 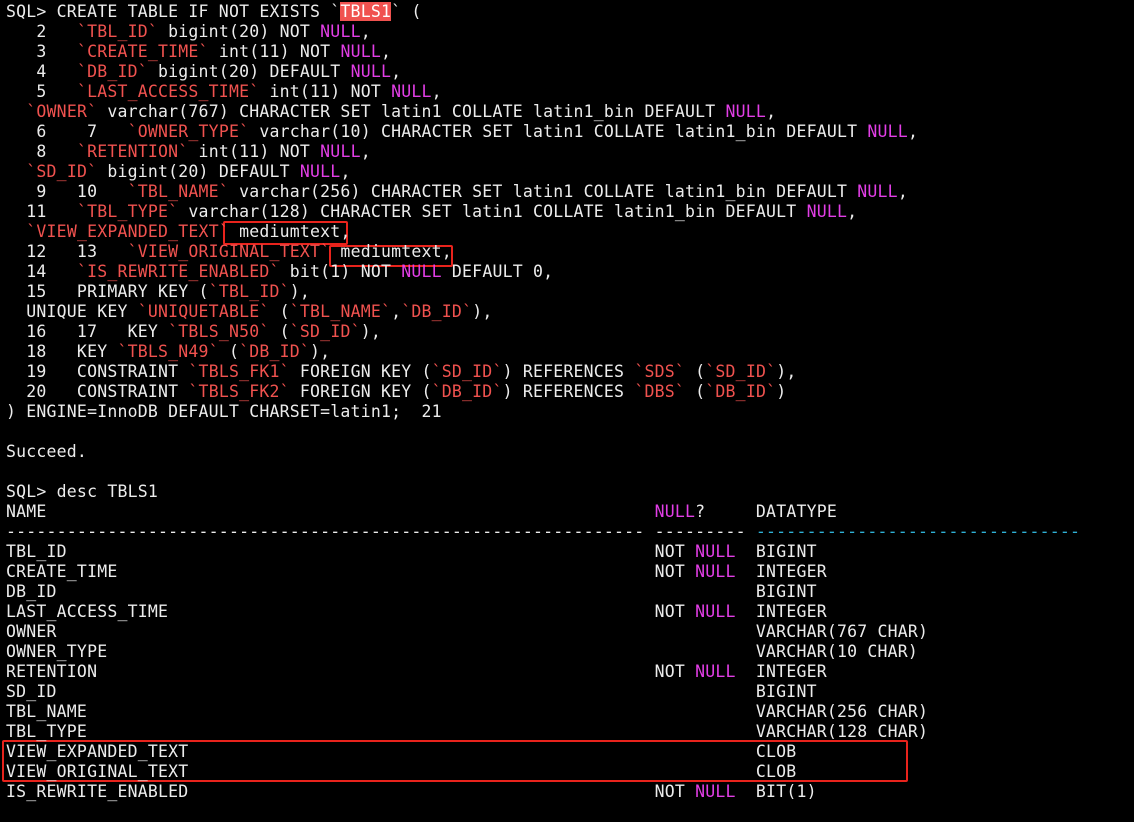 I want to click on terminal-text: ), so click(x=781, y=391).